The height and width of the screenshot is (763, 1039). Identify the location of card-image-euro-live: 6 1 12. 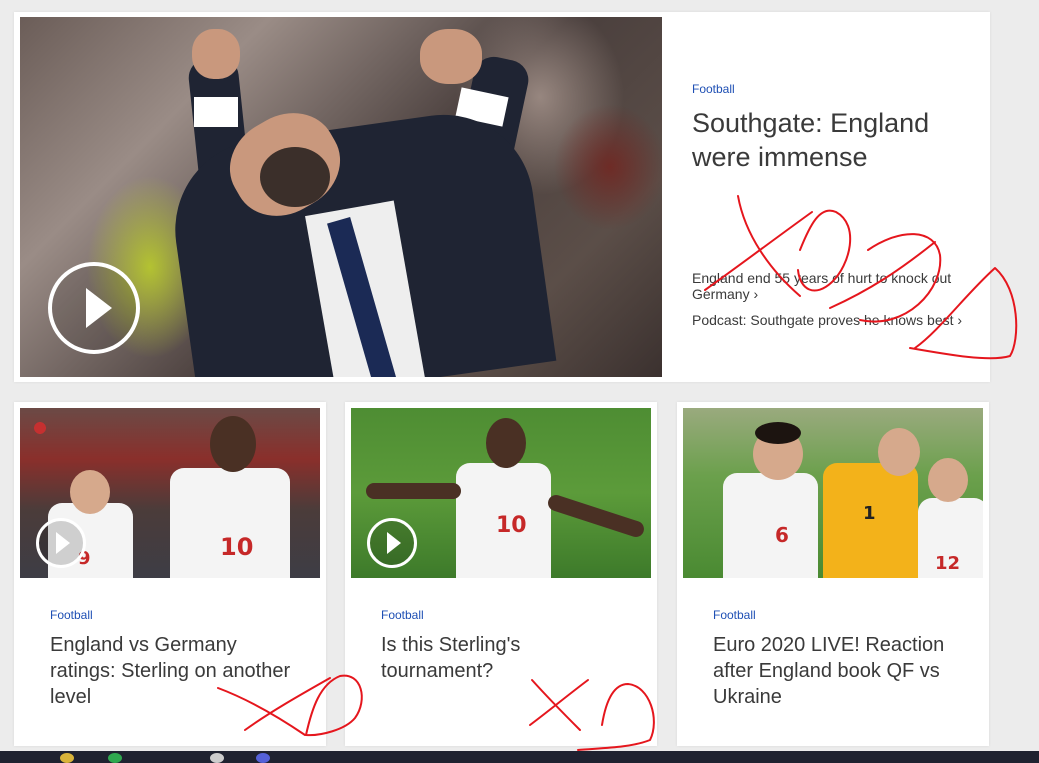
(833, 493).